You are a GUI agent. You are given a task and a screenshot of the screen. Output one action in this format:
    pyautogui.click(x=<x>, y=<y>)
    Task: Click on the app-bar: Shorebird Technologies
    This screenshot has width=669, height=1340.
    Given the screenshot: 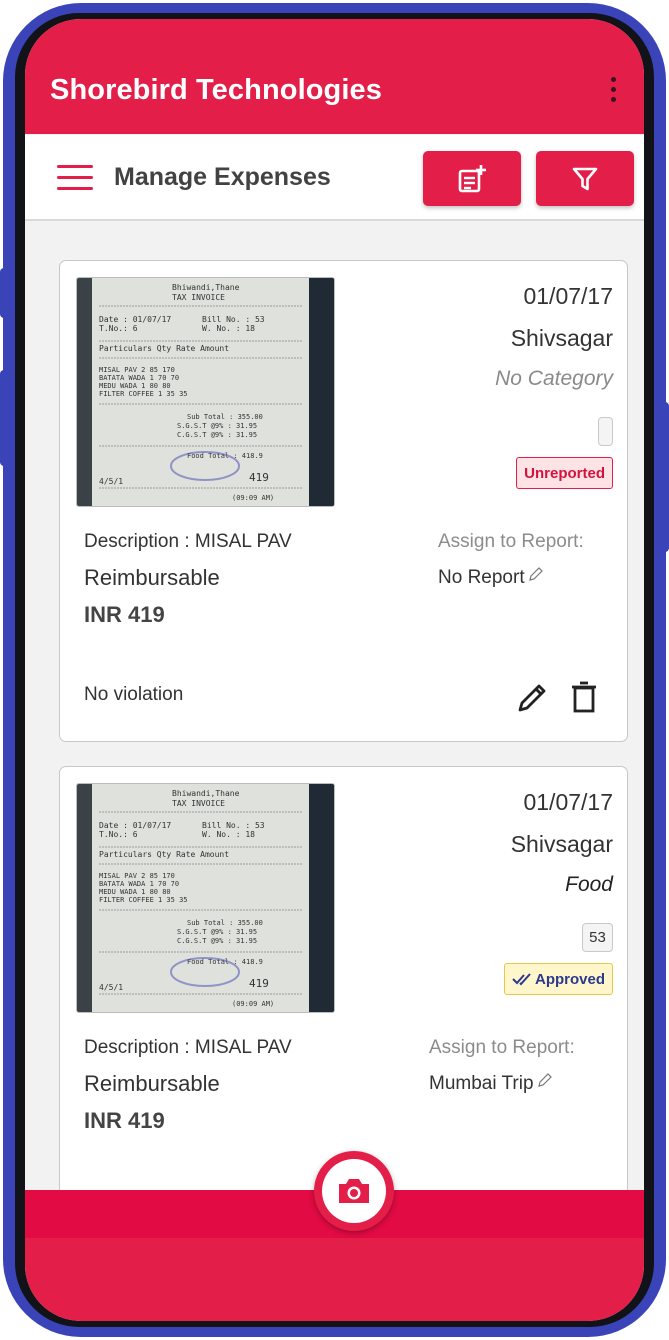 What is the action you would take?
    pyautogui.click(x=334, y=76)
    